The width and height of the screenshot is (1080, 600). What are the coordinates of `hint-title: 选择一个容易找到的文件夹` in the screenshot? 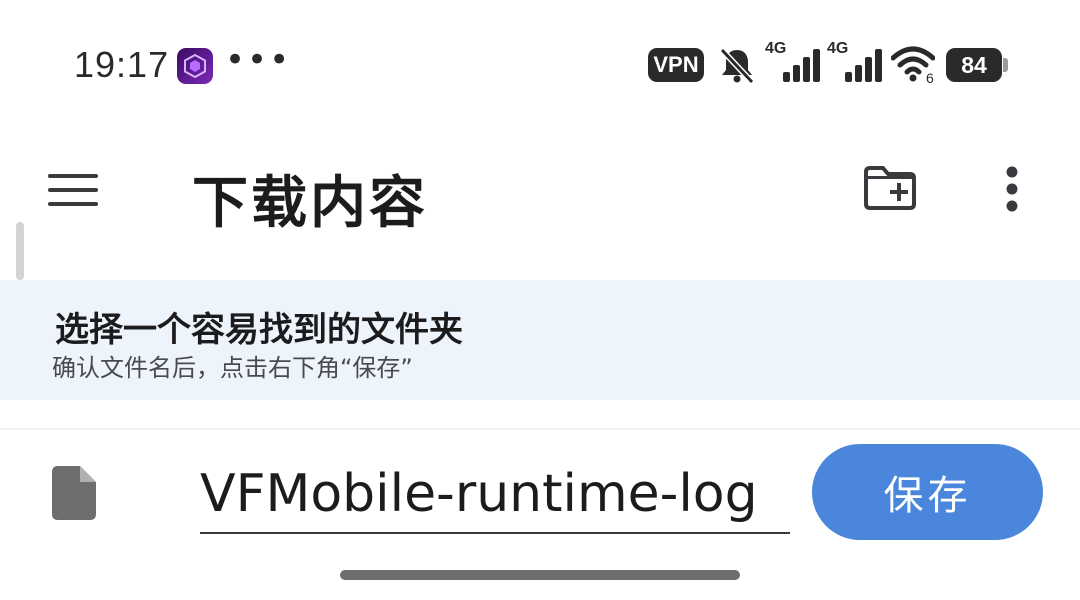 It's located at (259, 330).